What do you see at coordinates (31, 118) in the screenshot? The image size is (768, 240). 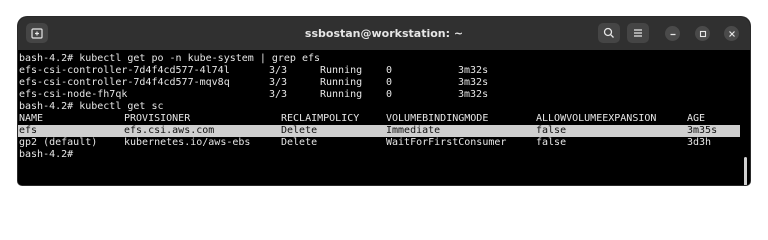 I see `column-header: NAME` at bounding box center [31, 118].